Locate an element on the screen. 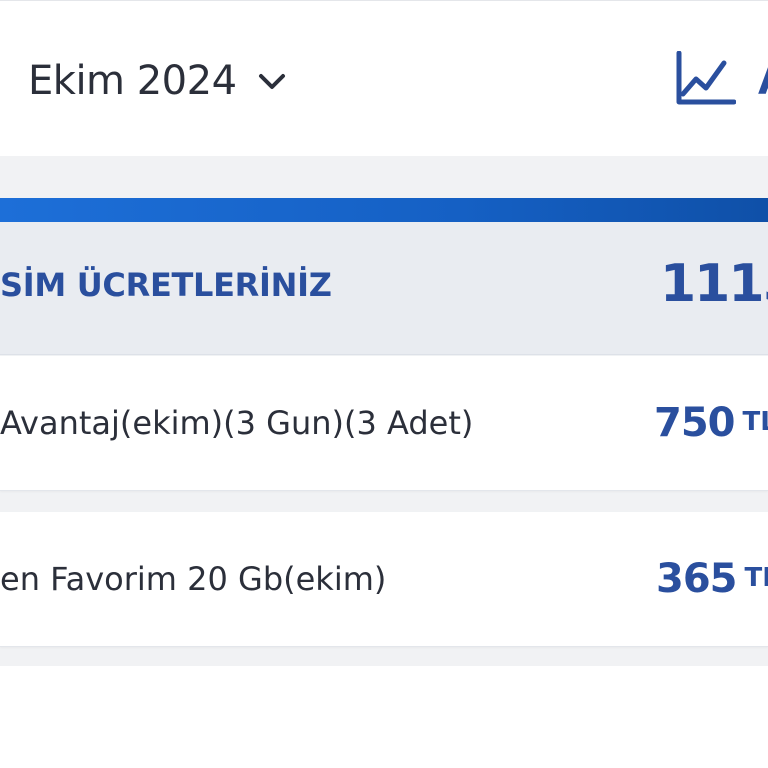  summary-amount-value: 1115 is located at coordinates (714, 284).